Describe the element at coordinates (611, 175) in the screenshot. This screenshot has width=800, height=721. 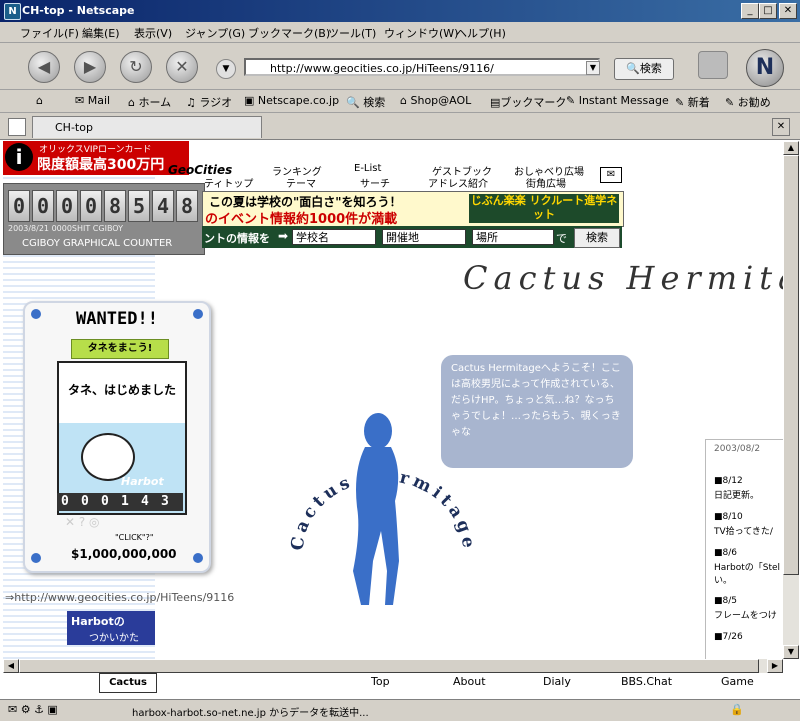
I see `mail-envelope-icon: ✉` at that location.